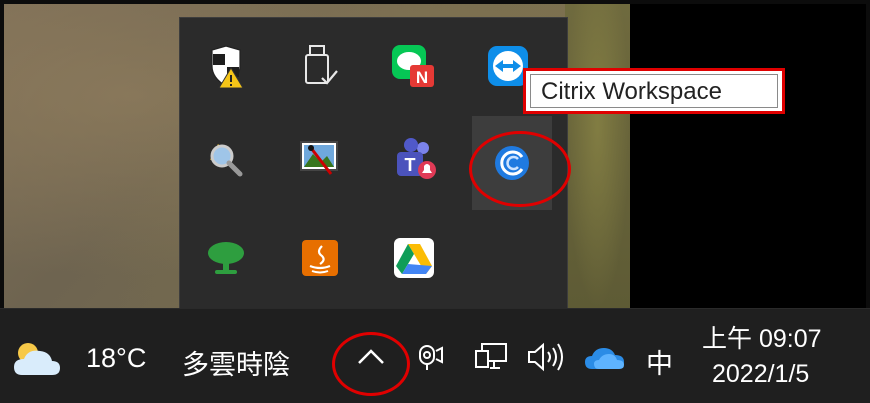  What do you see at coordinates (430, 360) in the screenshot?
I see `webcam-icon` at bounding box center [430, 360].